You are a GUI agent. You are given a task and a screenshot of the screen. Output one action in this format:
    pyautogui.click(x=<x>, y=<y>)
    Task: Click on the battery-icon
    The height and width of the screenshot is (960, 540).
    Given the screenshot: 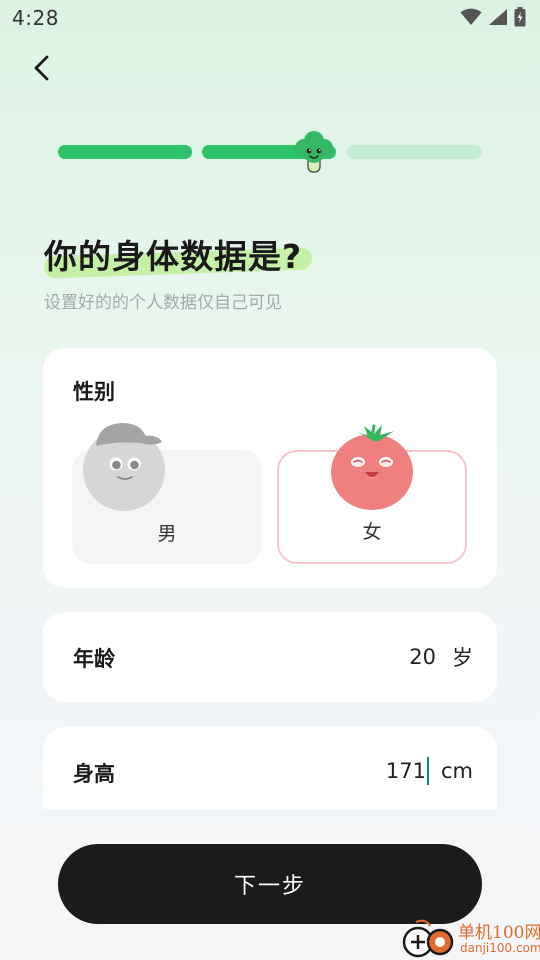 What is the action you would take?
    pyautogui.click(x=520, y=17)
    